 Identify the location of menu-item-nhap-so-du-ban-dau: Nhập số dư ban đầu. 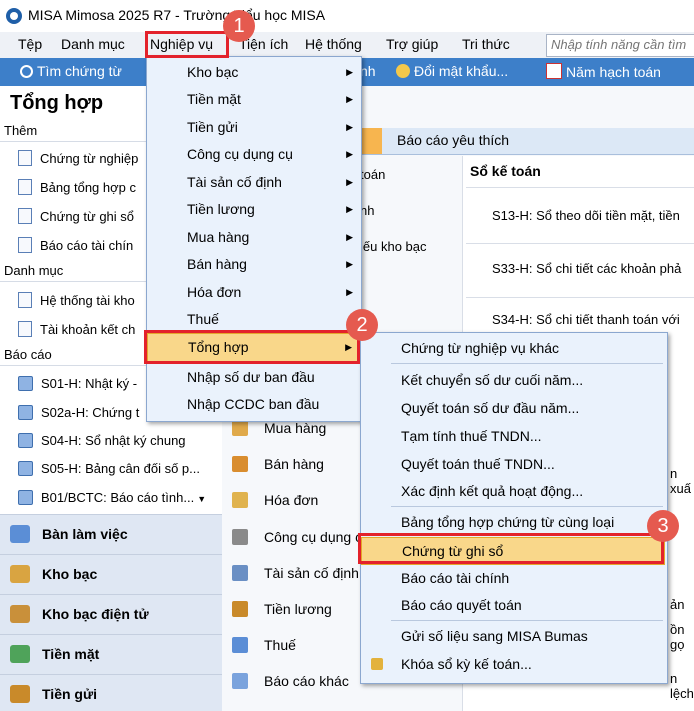
(253, 377).